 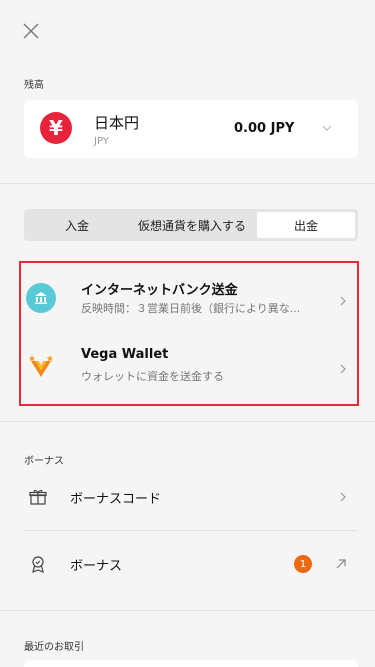 I want to click on balance-card: ¥ 日本円 JPY 0.00 JPY, so click(x=191, y=129).